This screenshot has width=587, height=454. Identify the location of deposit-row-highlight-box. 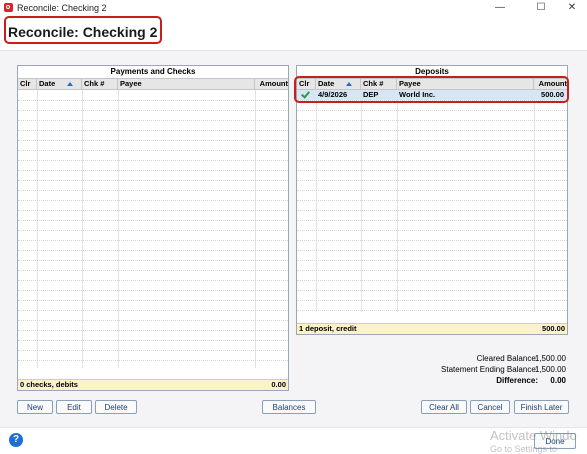
(431, 89).